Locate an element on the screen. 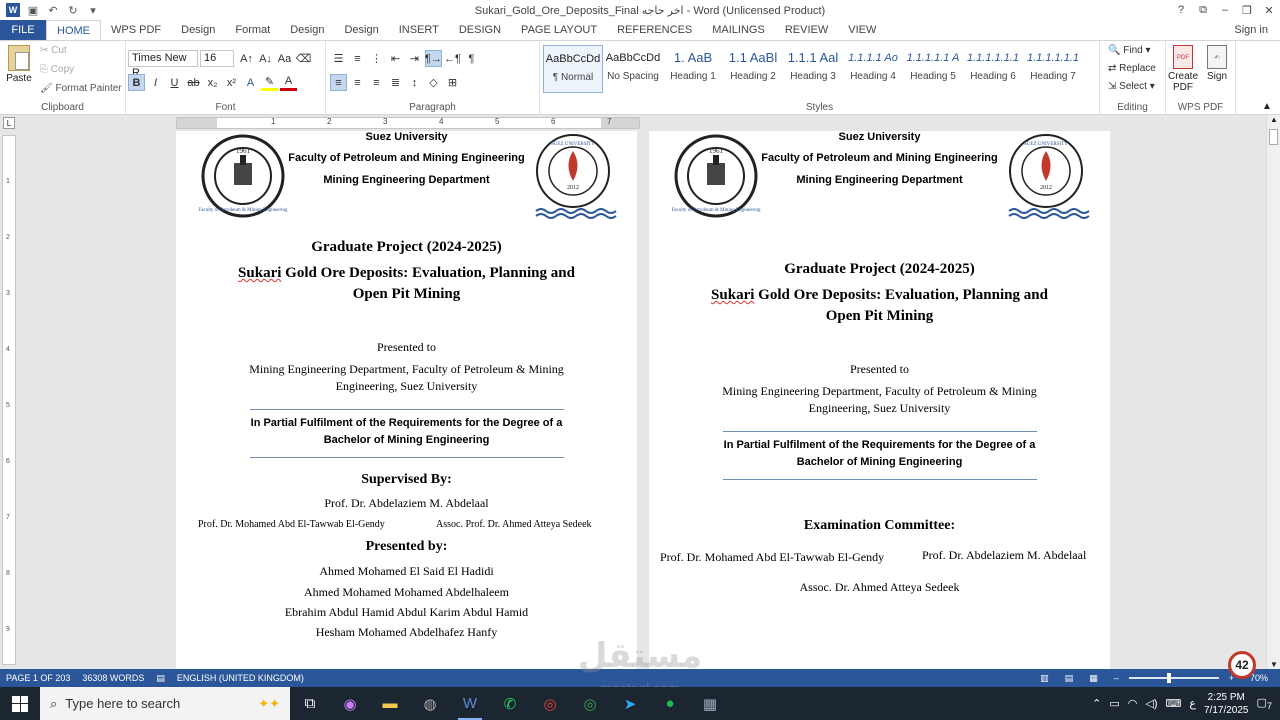 The image size is (1280, 720). file-explorer-icon: ▬ is located at coordinates (390, 703).